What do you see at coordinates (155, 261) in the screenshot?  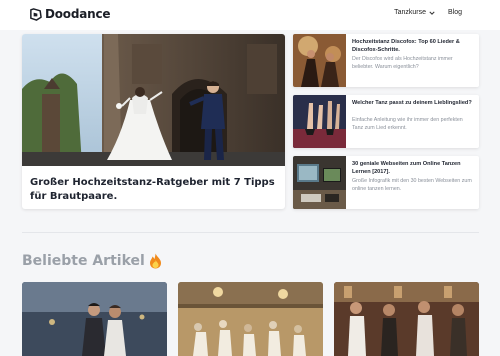 I see `flame-icon` at bounding box center [155, 261].